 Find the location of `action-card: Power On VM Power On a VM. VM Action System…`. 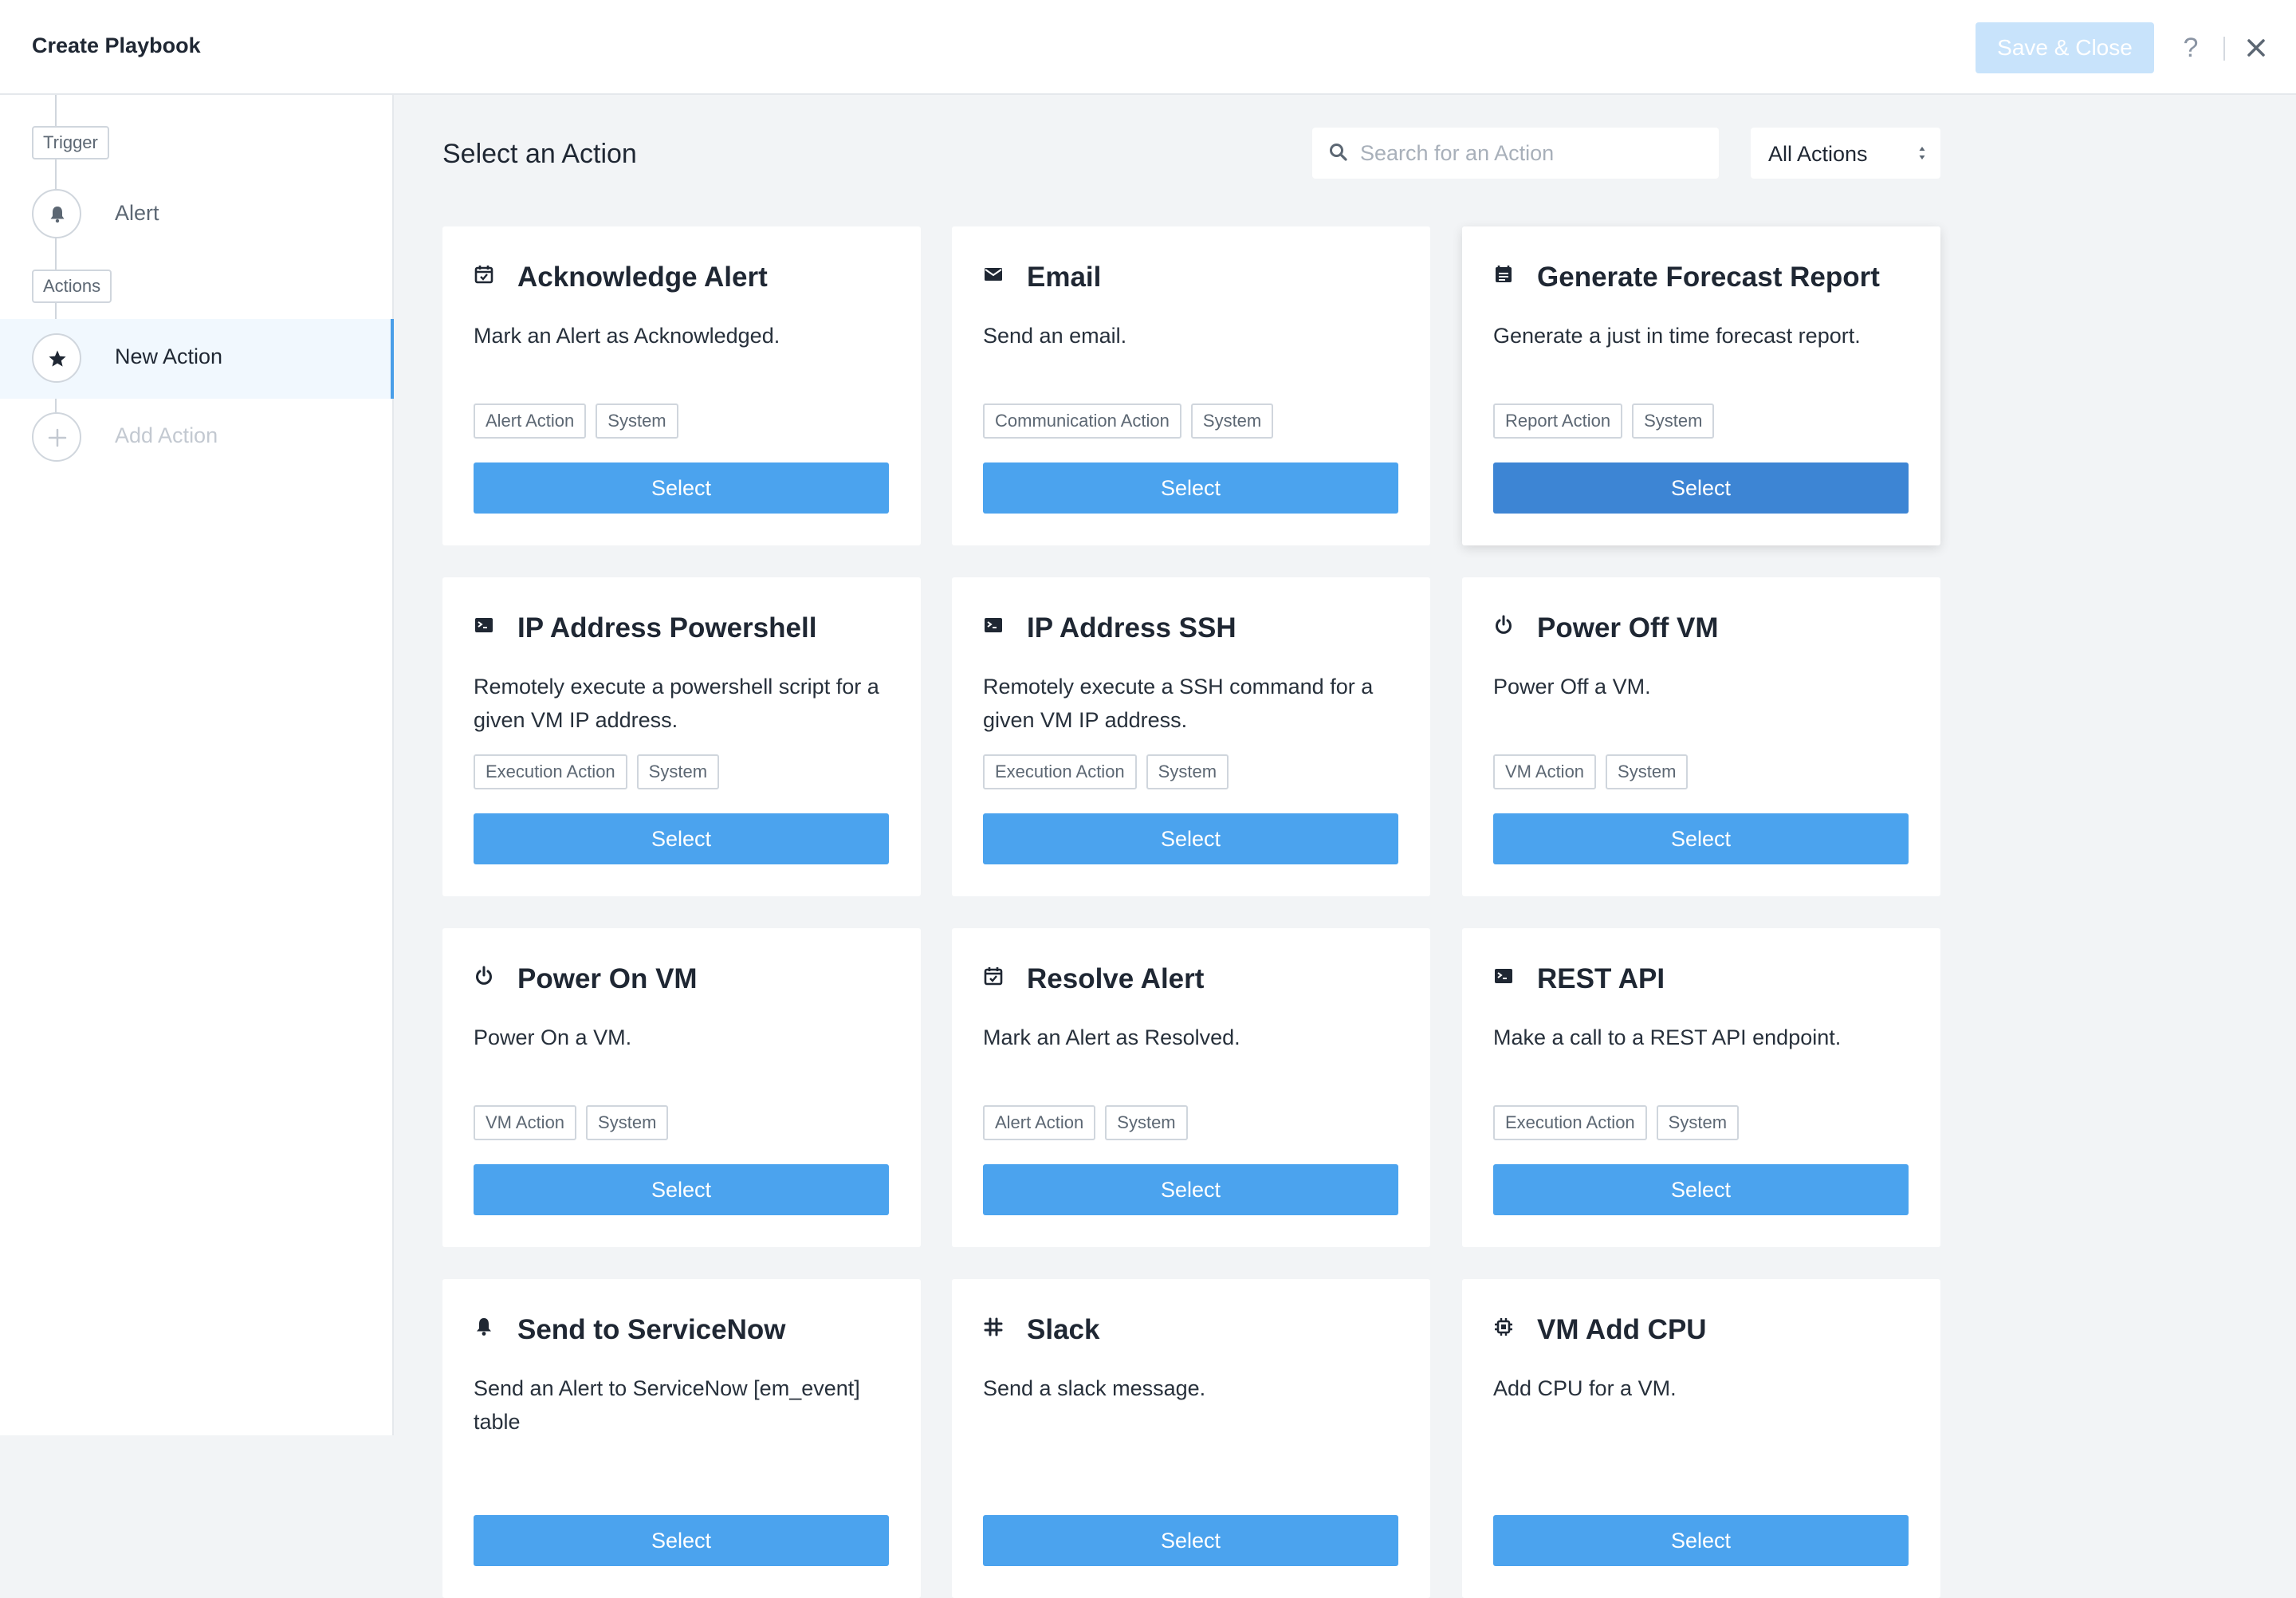

action-card: Power On VM Power On a VM. VM Action System… is located at coordinates (681, 1087).